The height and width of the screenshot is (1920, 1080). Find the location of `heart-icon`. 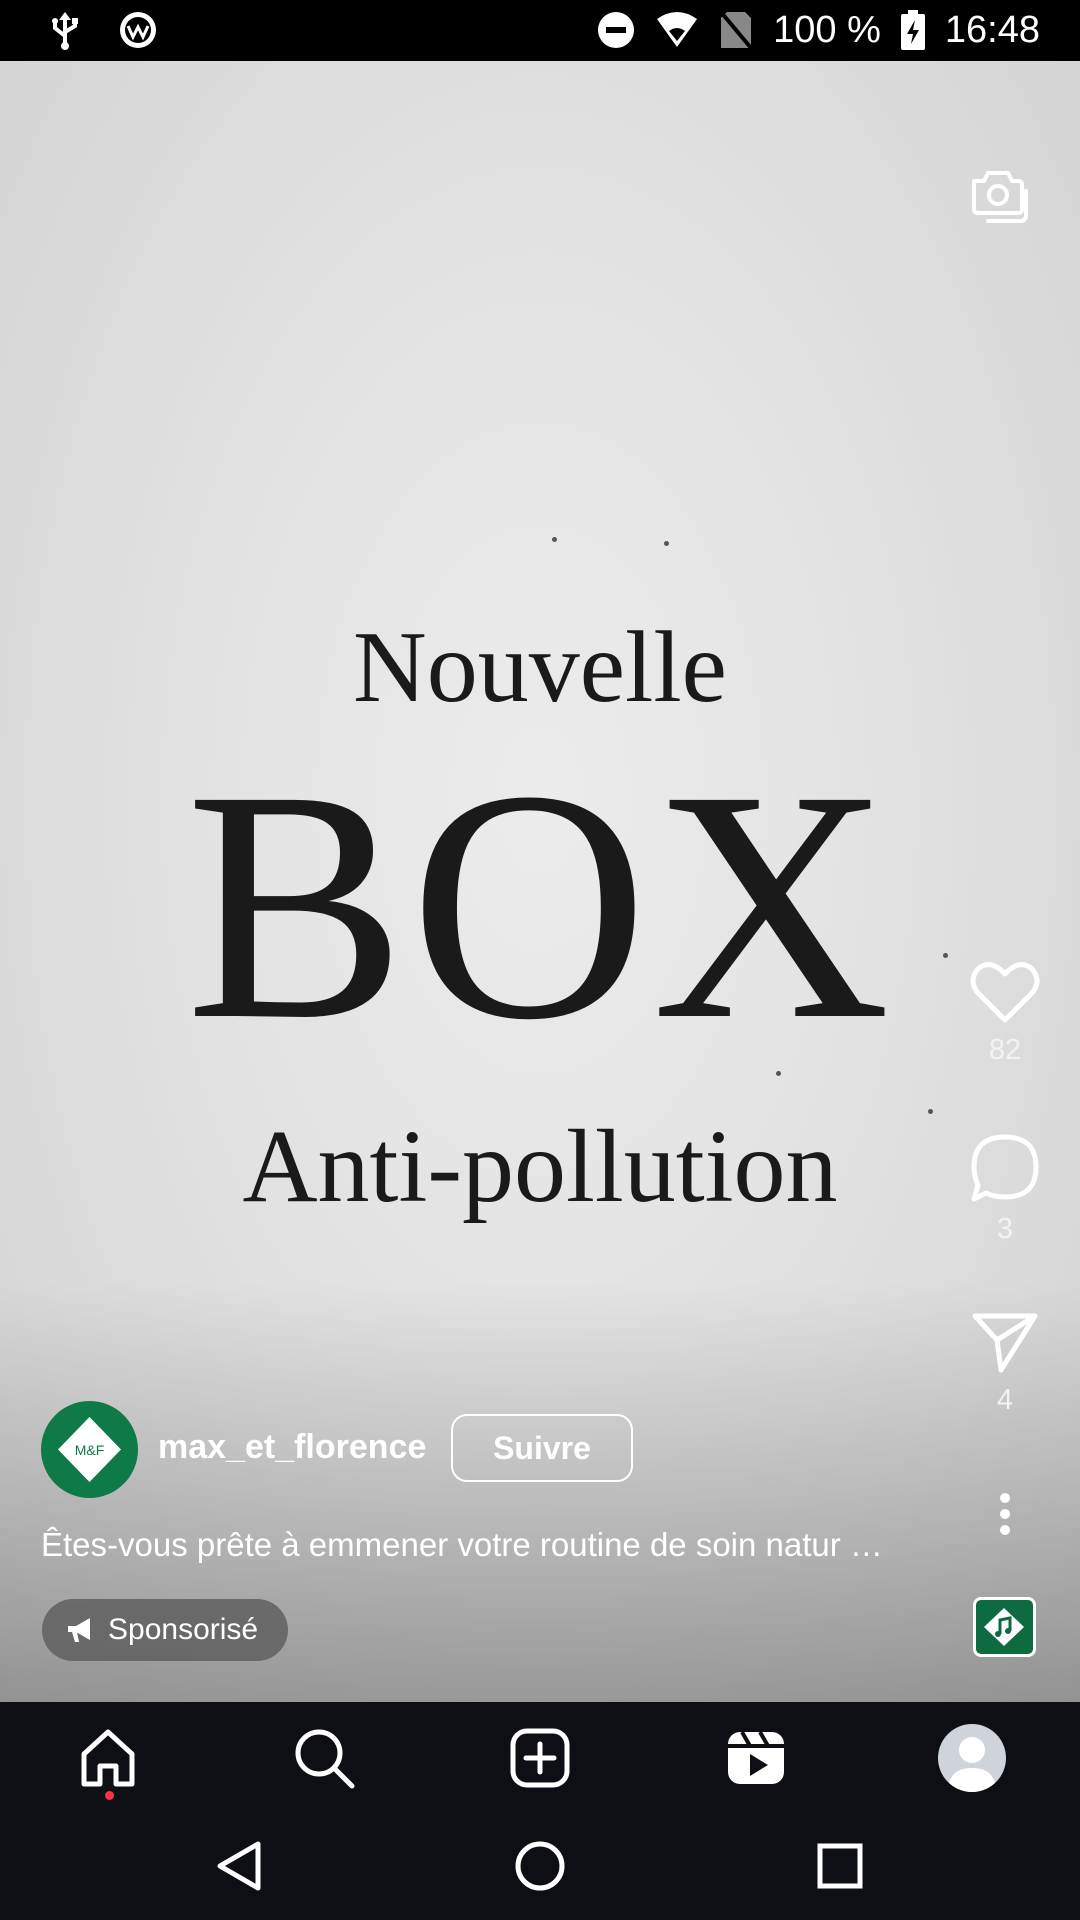

heart-icon is located at coordinates (1005, 992).